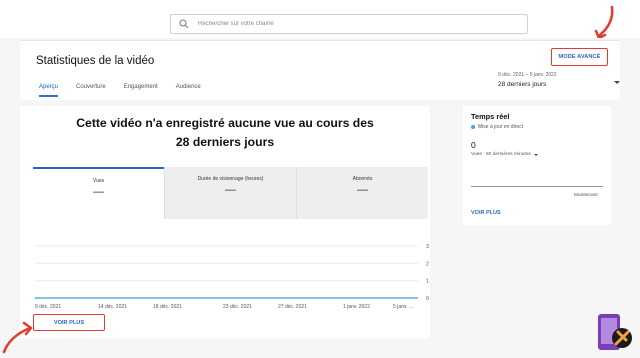 Image resolution: width=640 pixels, height=358 pixels. Describe the element at coordinates (490, 116) in the screenshot. I see `realtime-title: Temps réel` at that location.